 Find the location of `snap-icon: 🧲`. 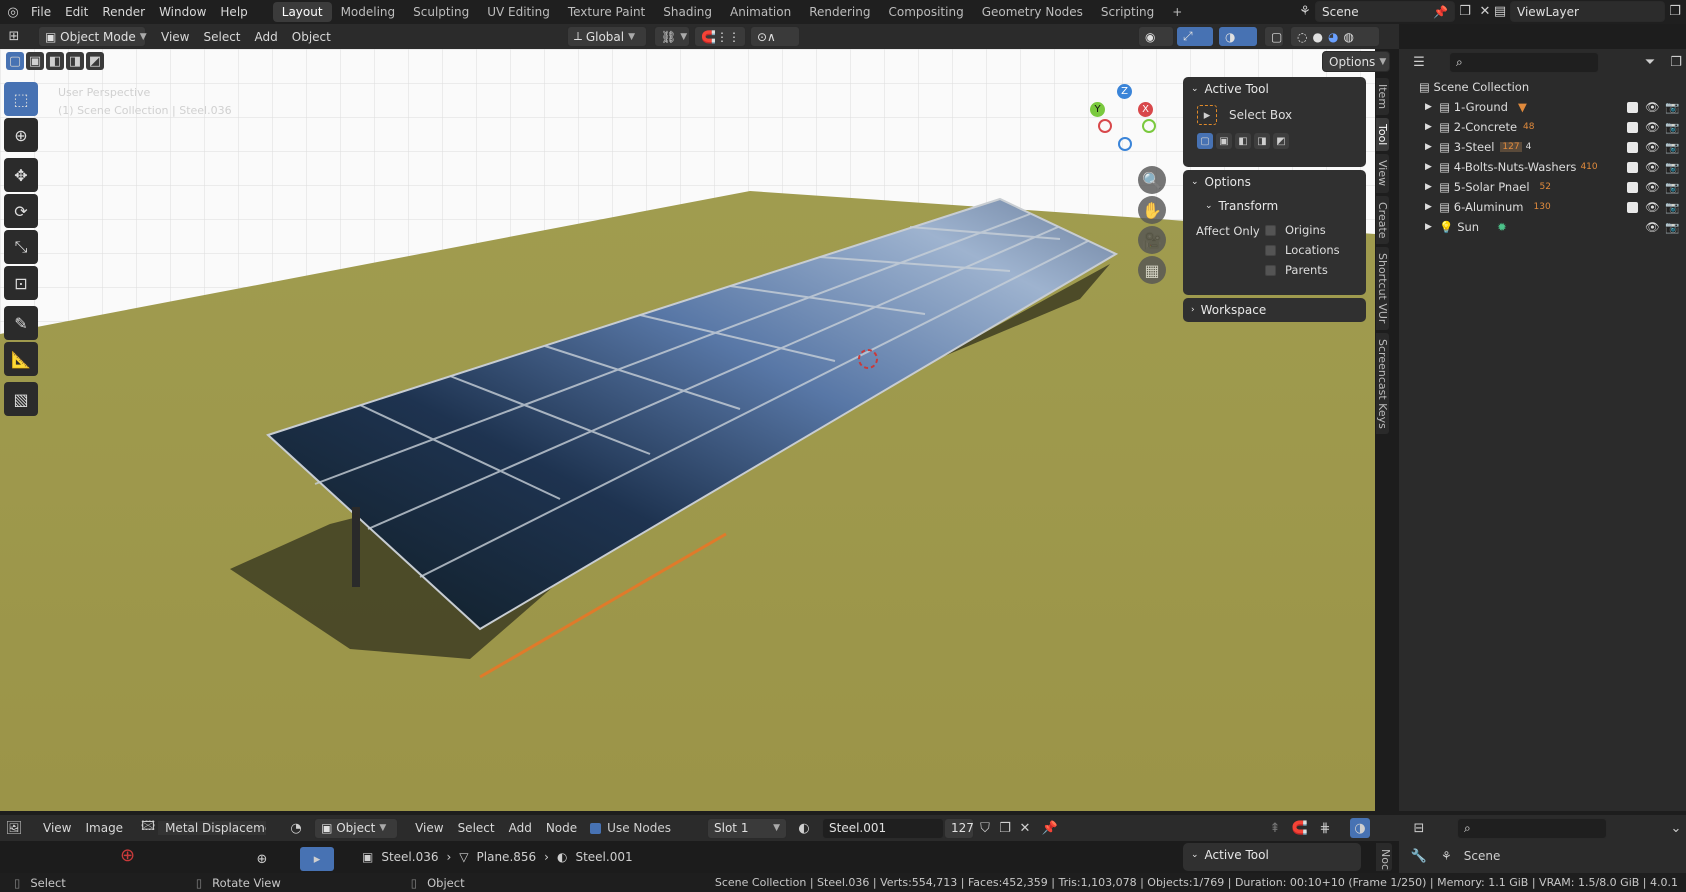

snap-icon: 🧲 is located at coordinates (1300, 828).